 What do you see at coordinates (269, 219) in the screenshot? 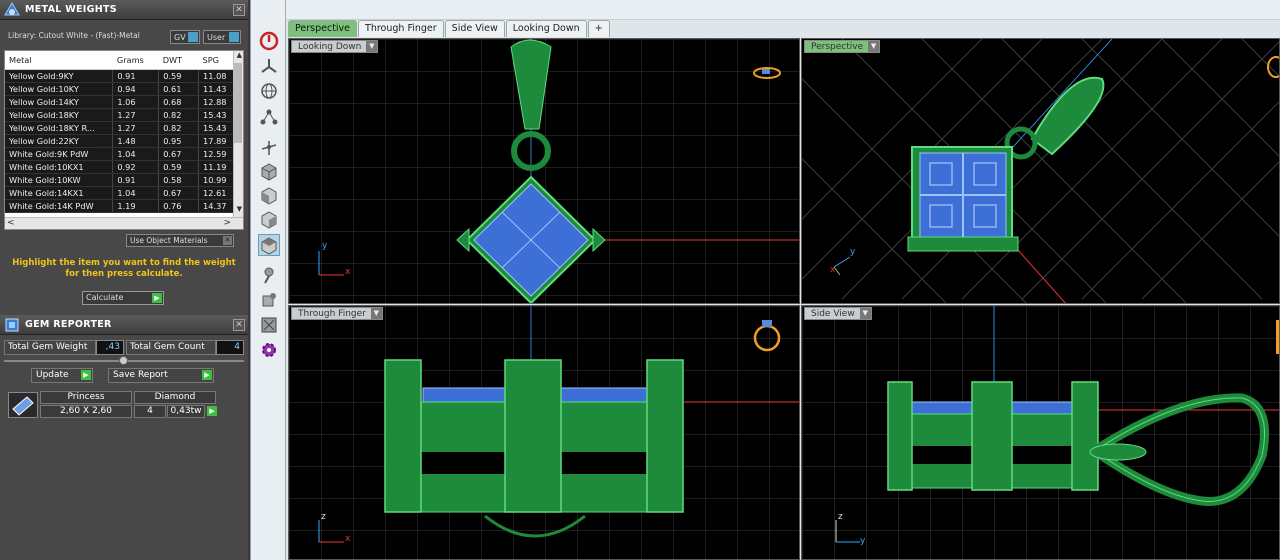
I see `cube-side-icon` at bounding box center [269, 219].